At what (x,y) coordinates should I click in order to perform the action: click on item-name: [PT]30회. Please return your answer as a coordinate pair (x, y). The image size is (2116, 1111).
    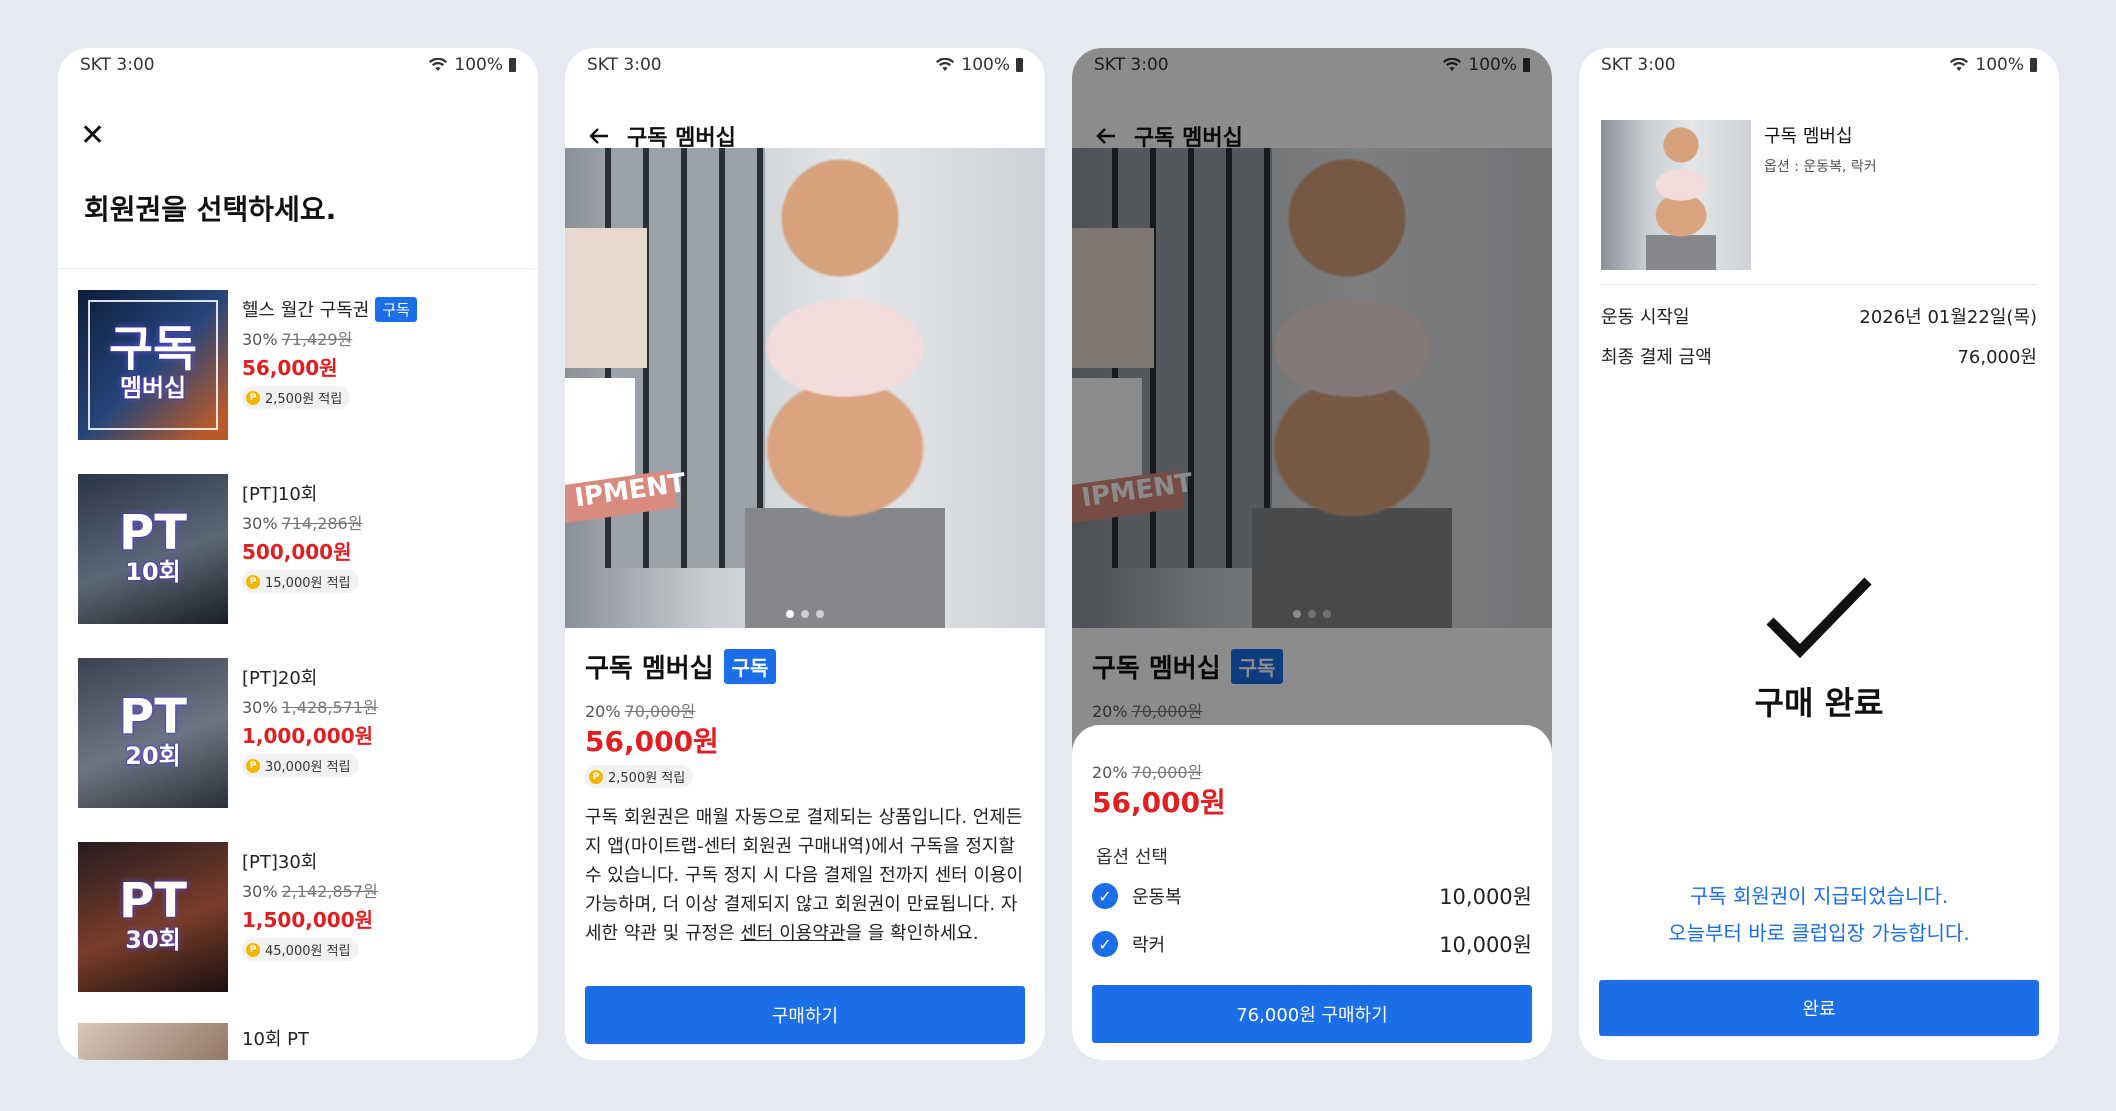
    Looking at the image, I should click on (280, 862).